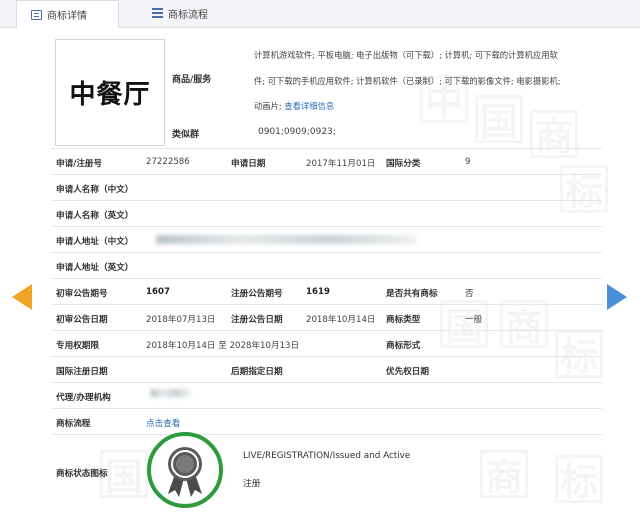 The width and height of the screenshot is (640, 512). I want to click on reg-no-label: 申请/注册号, so click(79, 164).